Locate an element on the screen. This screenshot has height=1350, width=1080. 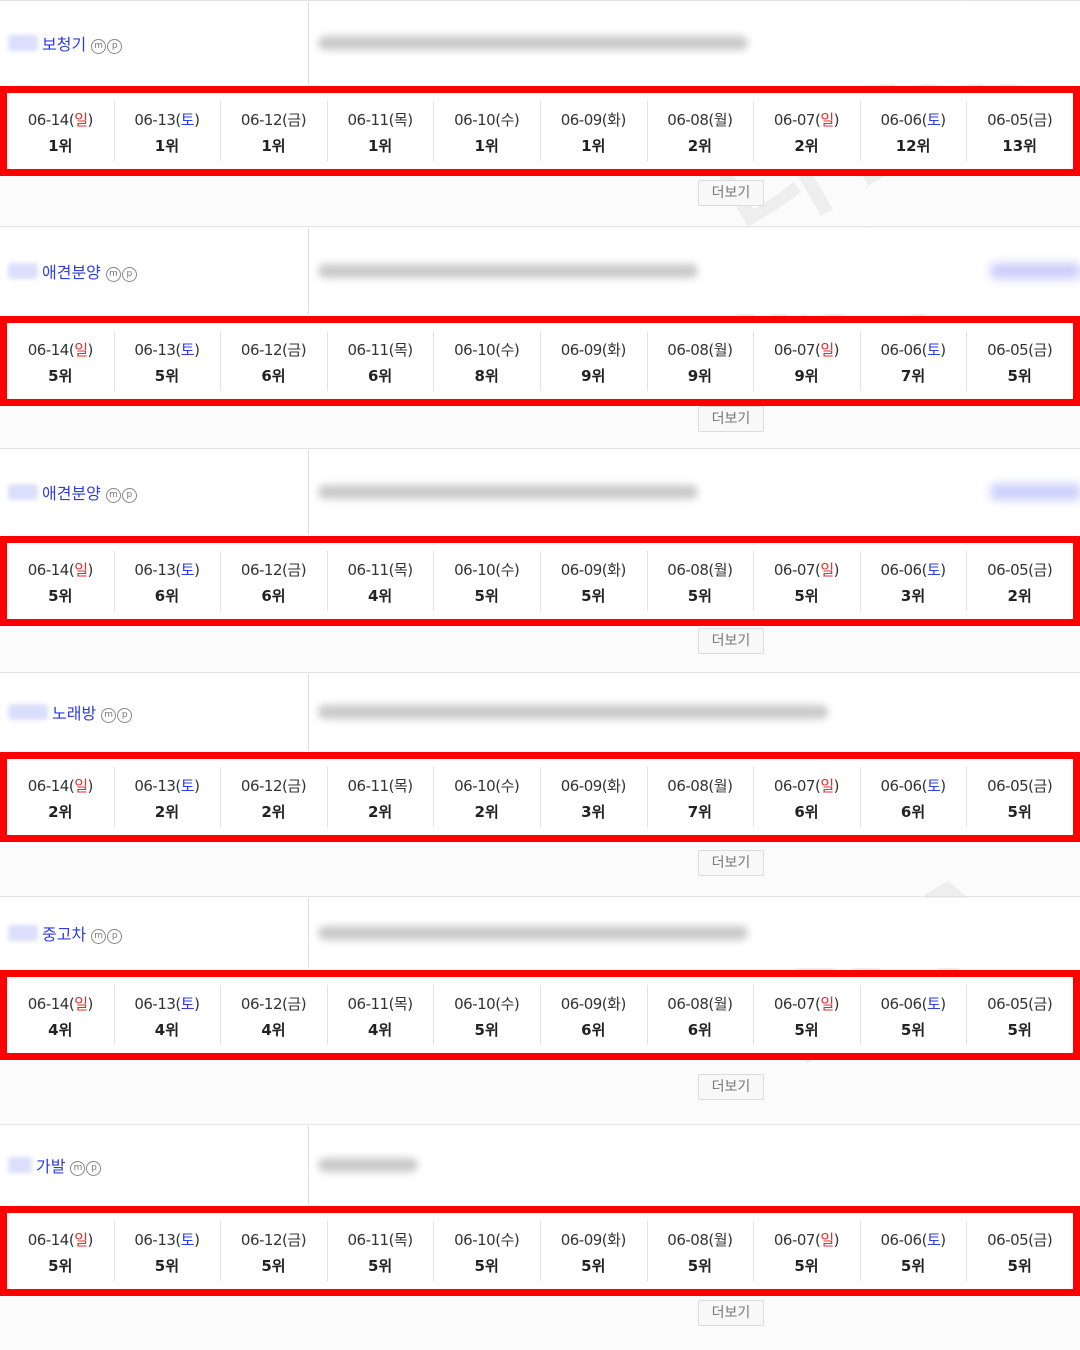
keyword-link: 중고차 is located at coordinates (64, 933).